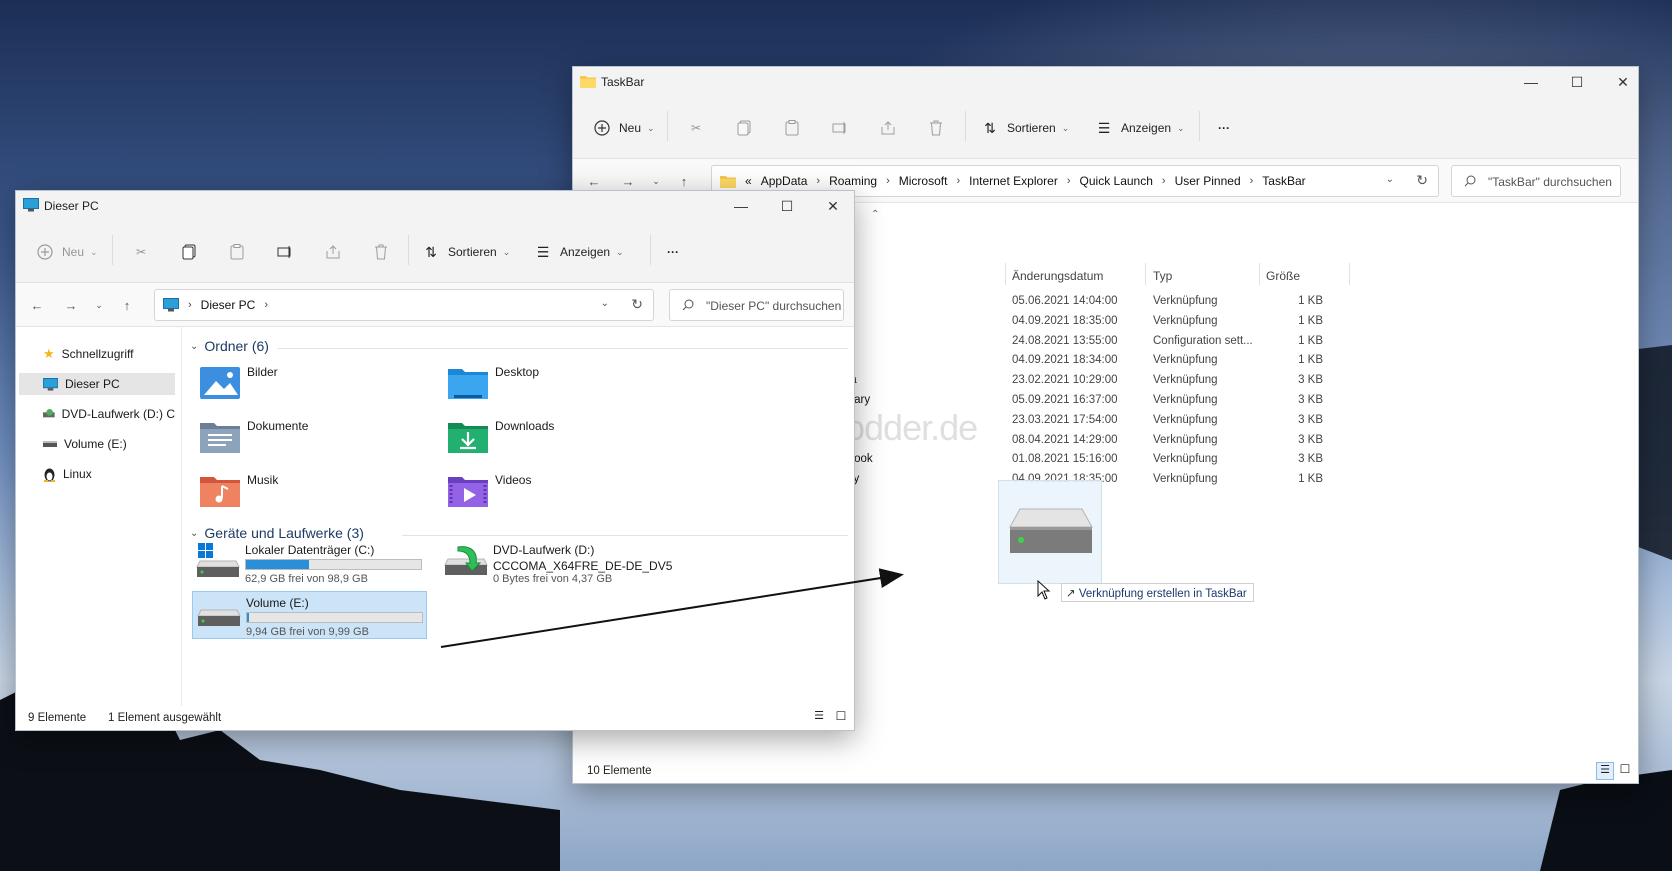 This screenshot has height=871, width=1672. I want to click on search-icon, so click(688, 306).